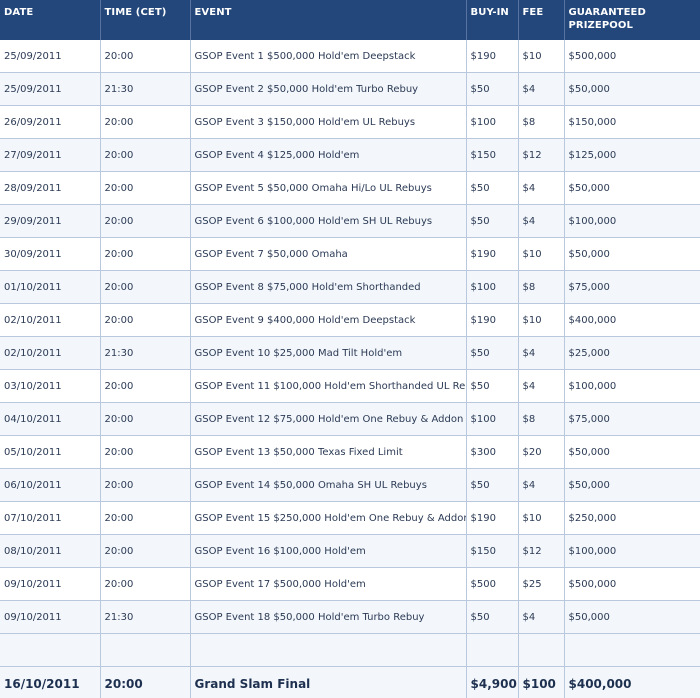 The height and width of the screenshot is (698, 700). I want to click on cell-prizepool: $250,000, so click(632, 518).